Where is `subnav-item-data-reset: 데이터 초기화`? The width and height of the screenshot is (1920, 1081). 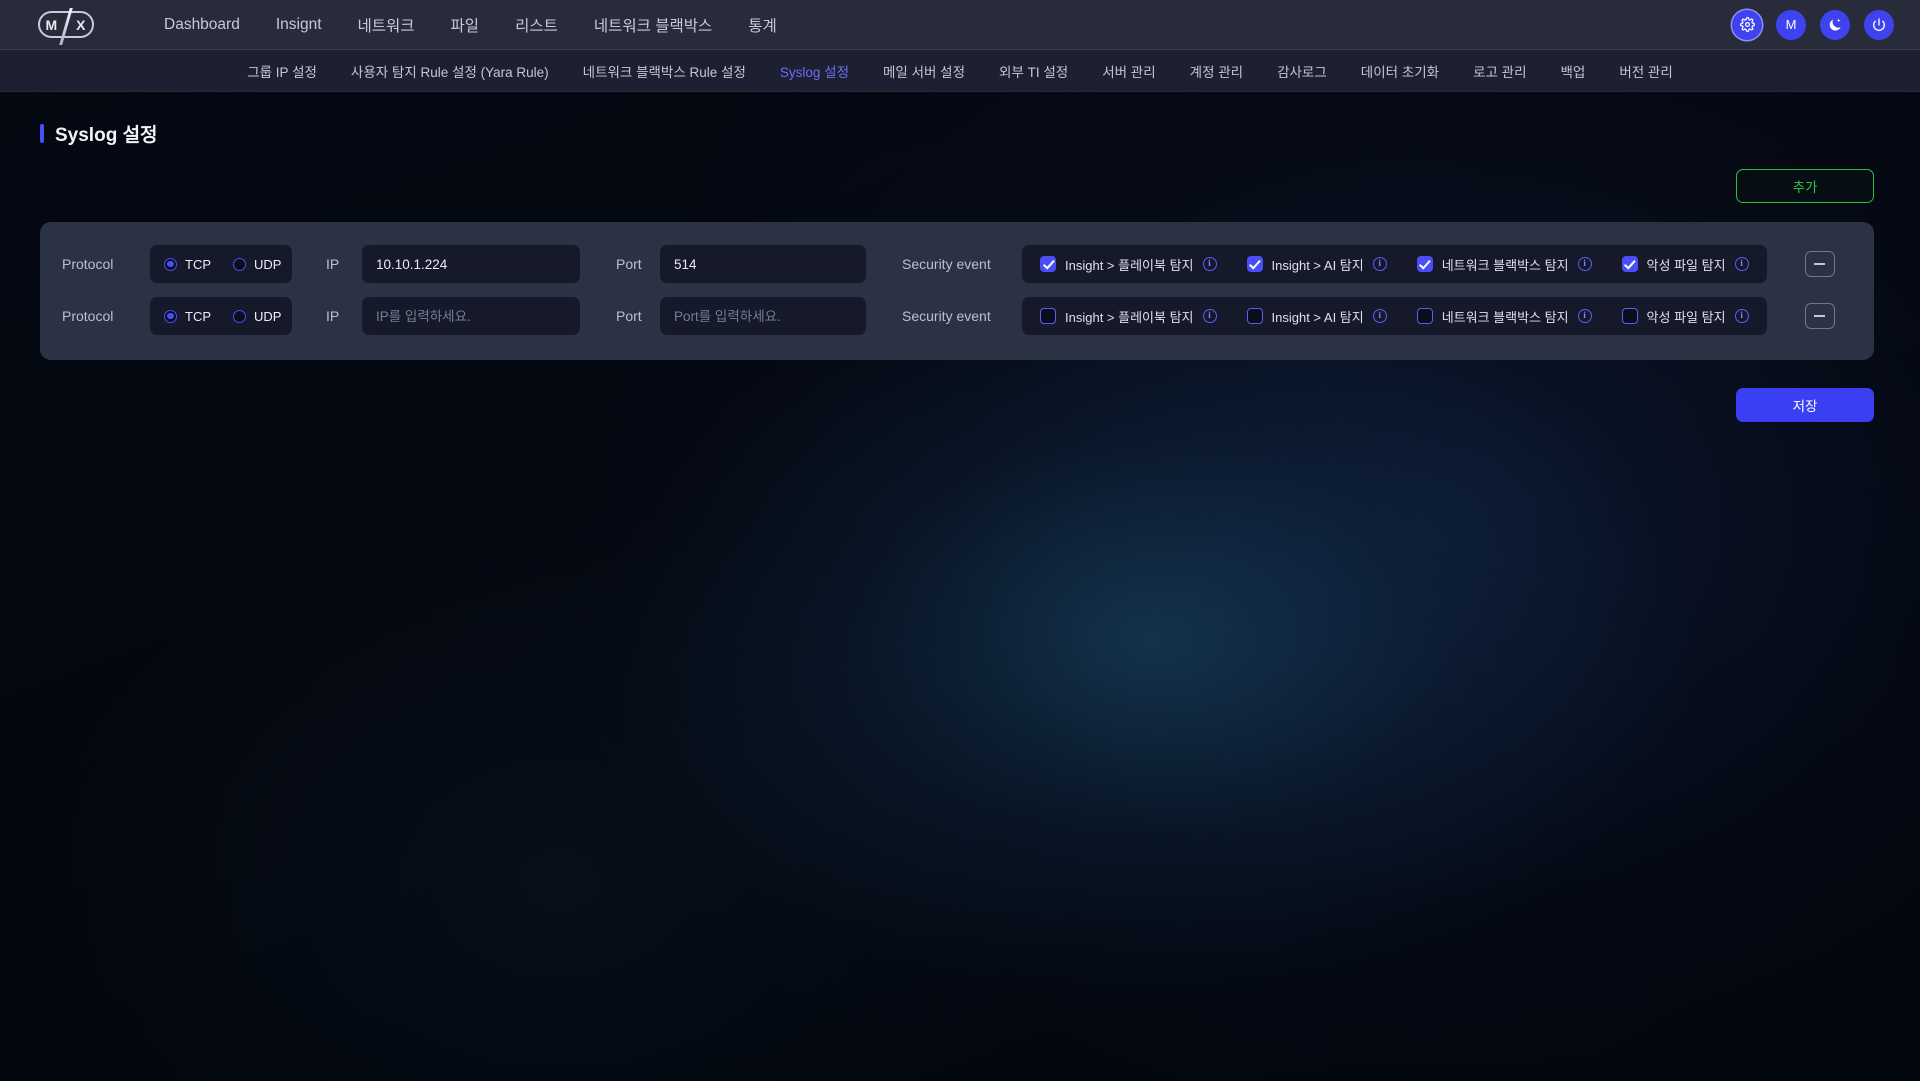
subnav-item-data-reset: 데이터 초기화 is located at coordinates (1400, 71).